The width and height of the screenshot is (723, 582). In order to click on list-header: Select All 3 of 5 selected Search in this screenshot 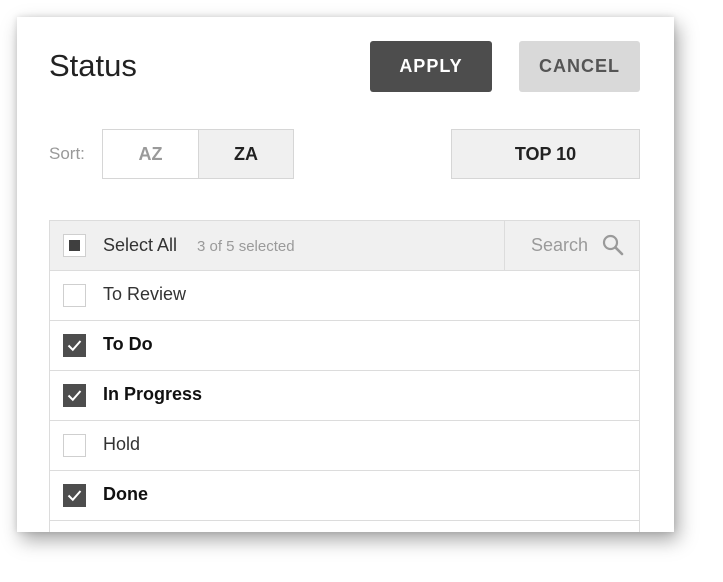, I will do `click(344, 246)`.